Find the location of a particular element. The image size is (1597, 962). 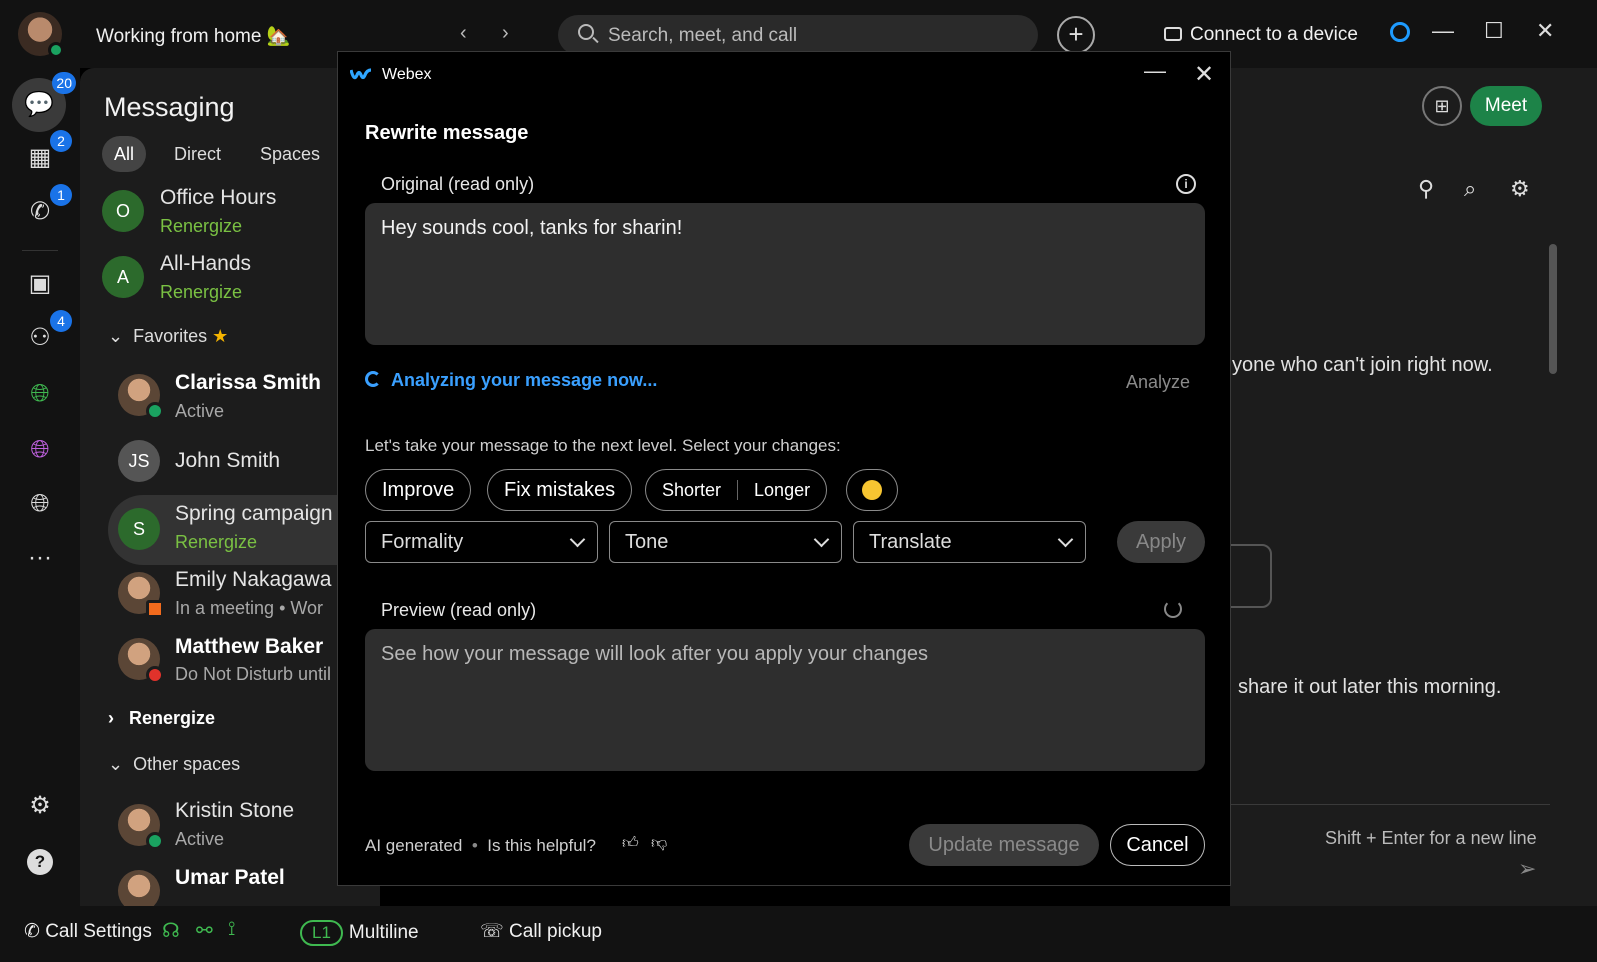

info-icon: i is located at coordinates (1186, 184).